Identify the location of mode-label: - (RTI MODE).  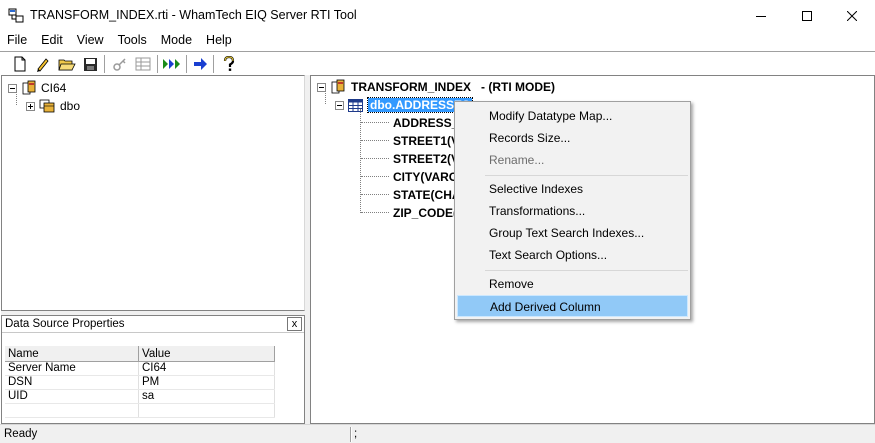
(518, 87).